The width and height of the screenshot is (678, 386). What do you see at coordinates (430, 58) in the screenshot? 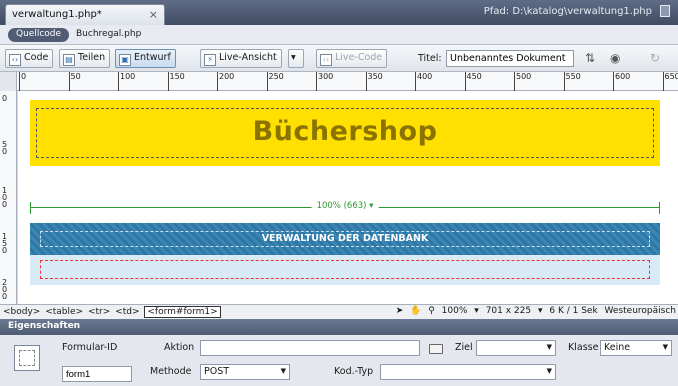
I see `title-label: Titel:` at bounding box center [430, 58].